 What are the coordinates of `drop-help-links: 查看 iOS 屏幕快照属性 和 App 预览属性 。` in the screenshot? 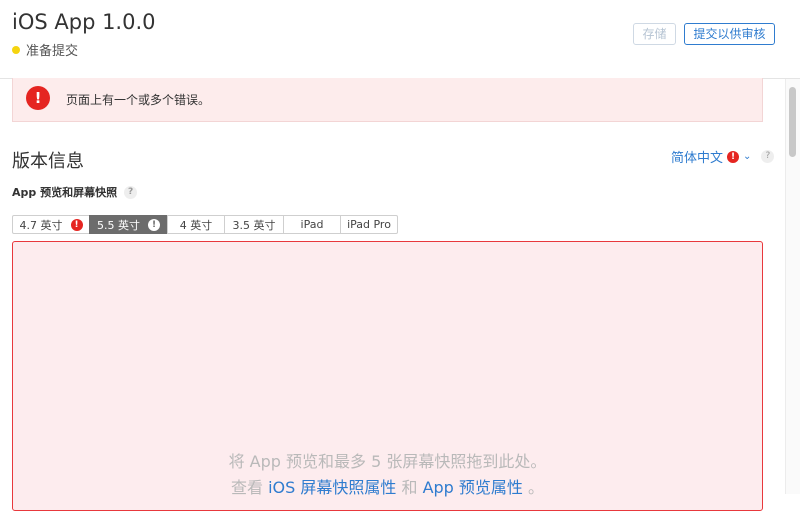 It's located at (387, 486).